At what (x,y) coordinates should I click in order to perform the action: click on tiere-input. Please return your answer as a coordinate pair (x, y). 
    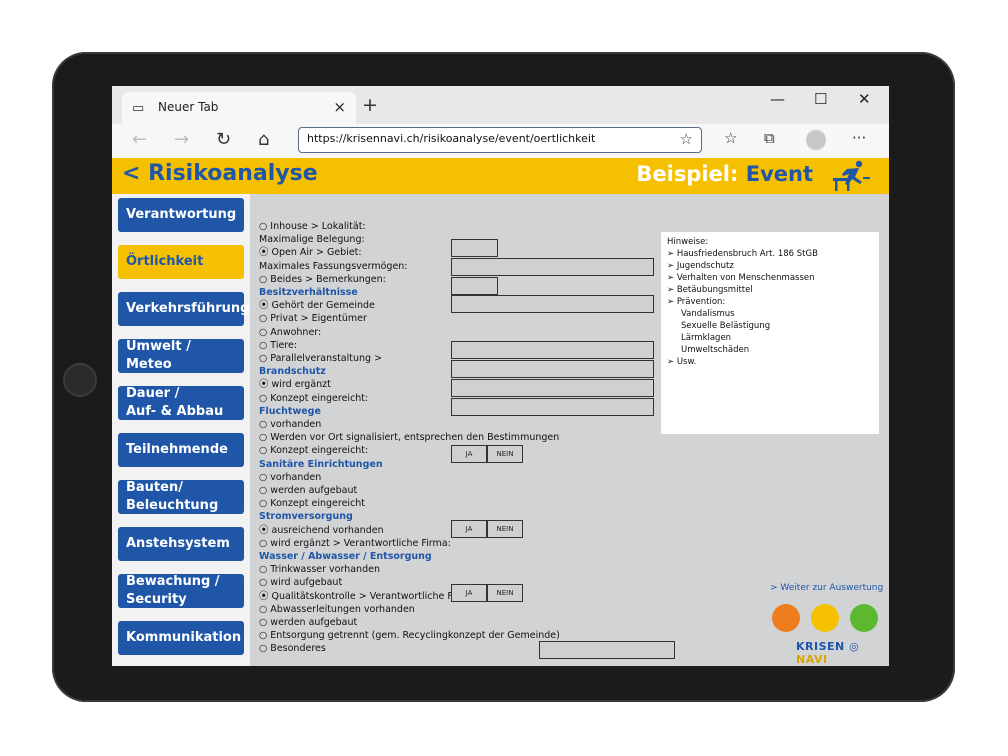
    Looking at the image, I should click on (552, 350).